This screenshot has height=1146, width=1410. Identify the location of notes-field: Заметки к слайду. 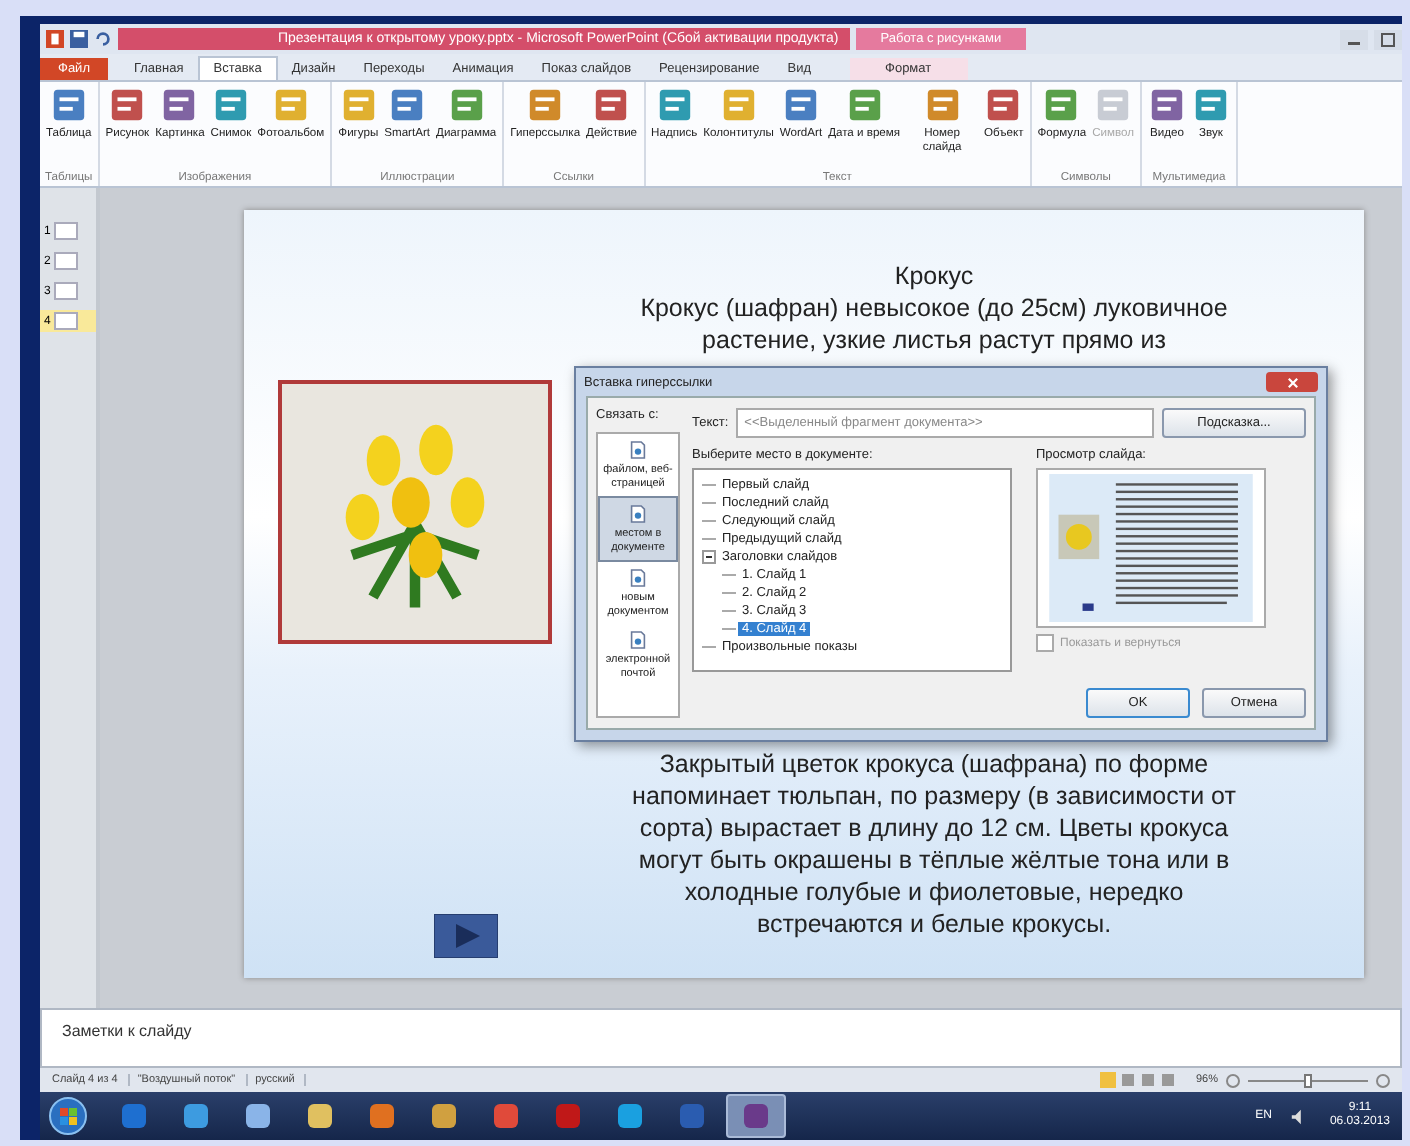
(721, 1038).